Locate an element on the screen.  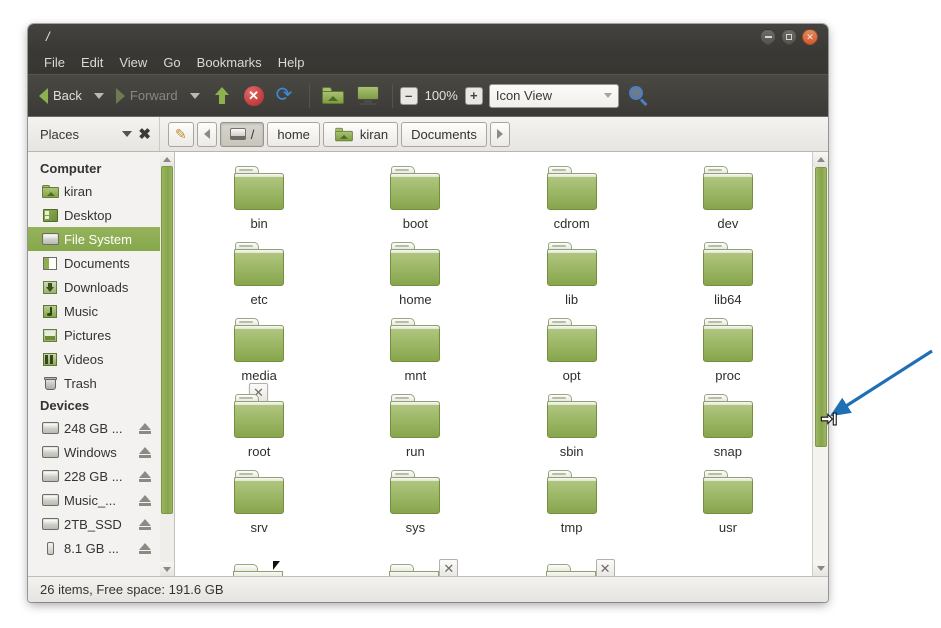
sidebar-item-downloads: Downloads is located at coordinates (94, 287).